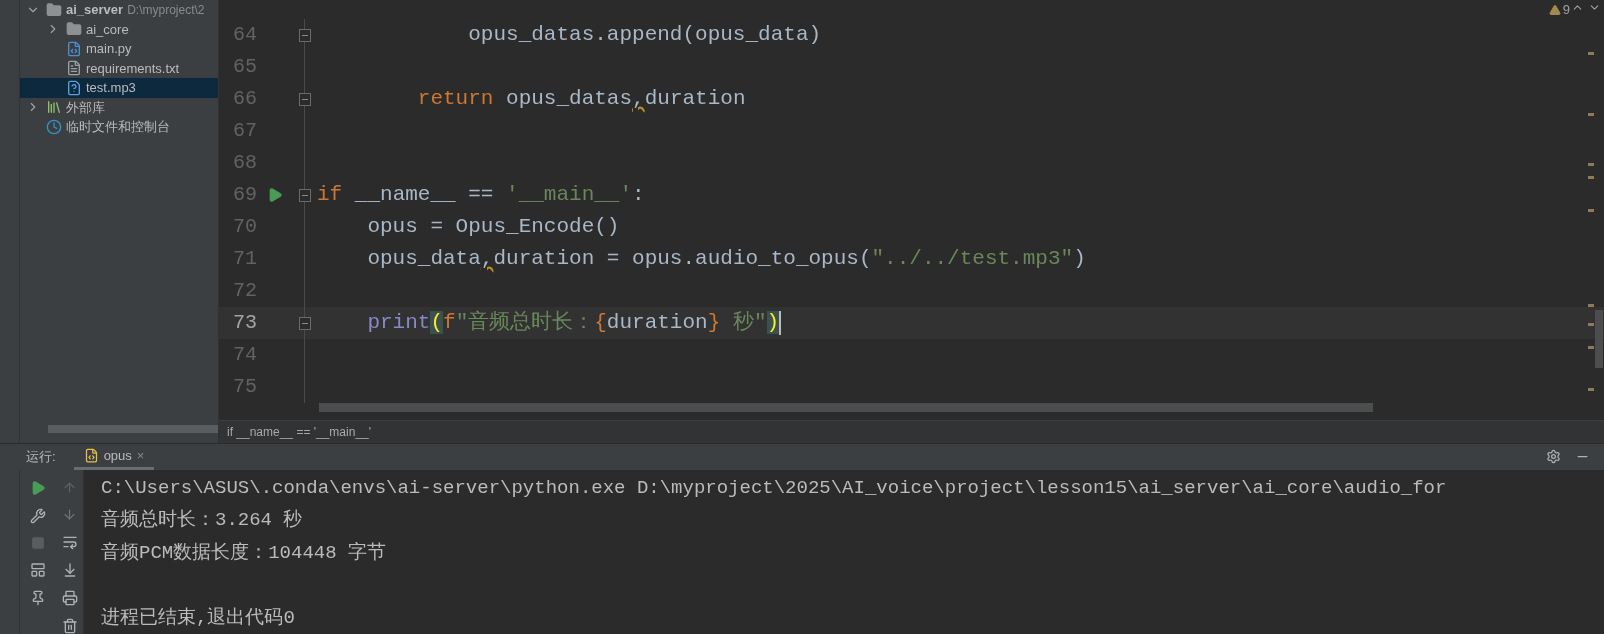 This screenshot has height=634, width=1604. What do you see at coordinates (244, 35) in the screenshot?
I see `line-number: 64` at bounding box center [244, 35].